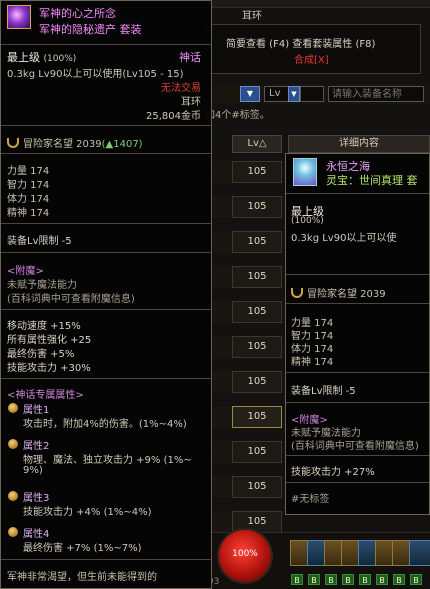  Describe the element at coordinates (107, 460) in the screenshot. I see `attr2-desc: 物理、魔法、独立攻击力 +9% (1%~` at that location.